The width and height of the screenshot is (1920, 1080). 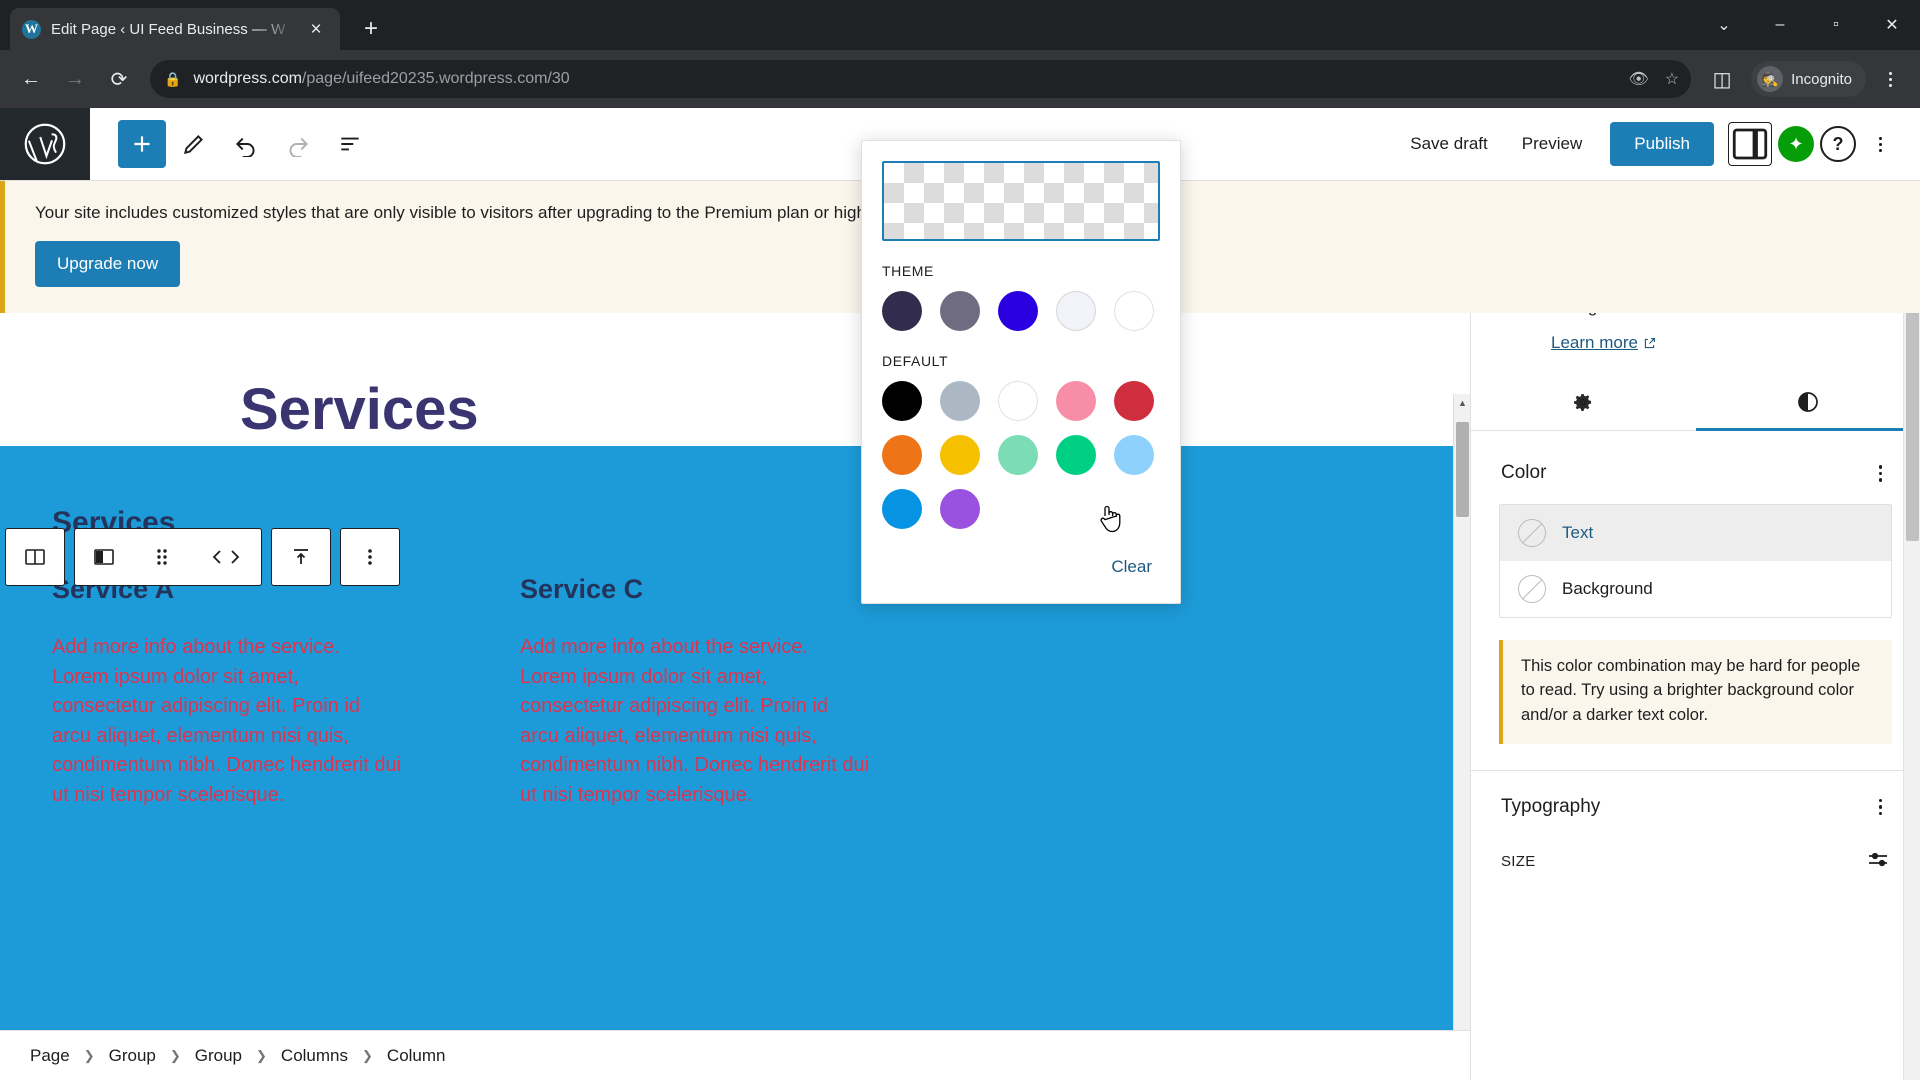 What do you see at coordinates (1881, 473) in the screenshot?
I see `color-options-icon` at bounding box center [1881, 473].